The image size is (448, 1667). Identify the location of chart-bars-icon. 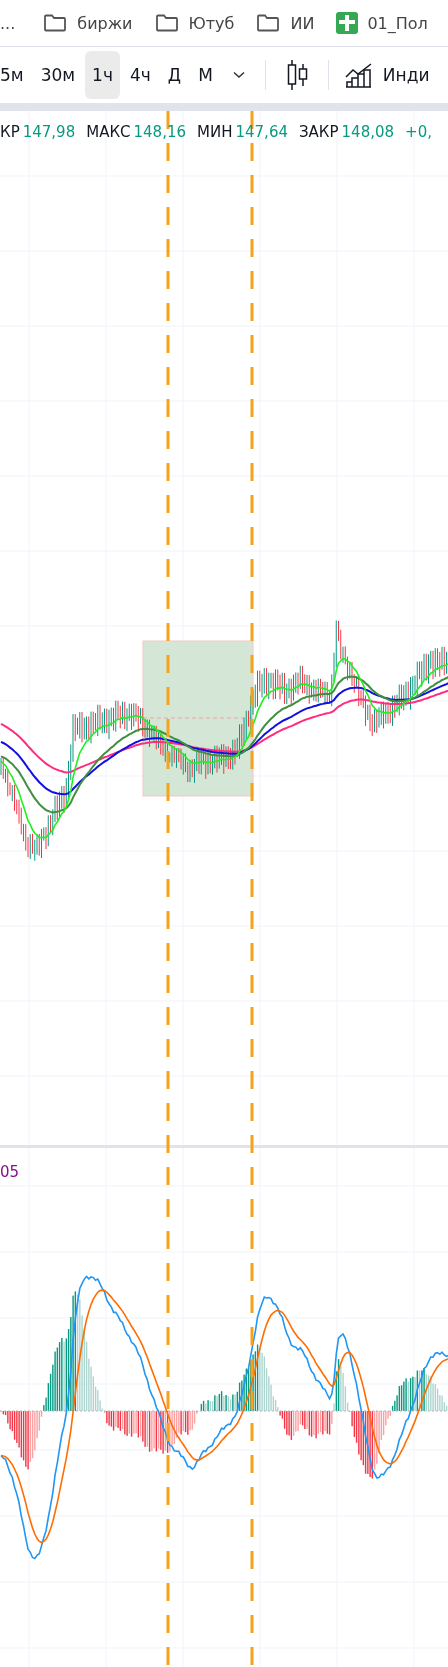
(358, 75).